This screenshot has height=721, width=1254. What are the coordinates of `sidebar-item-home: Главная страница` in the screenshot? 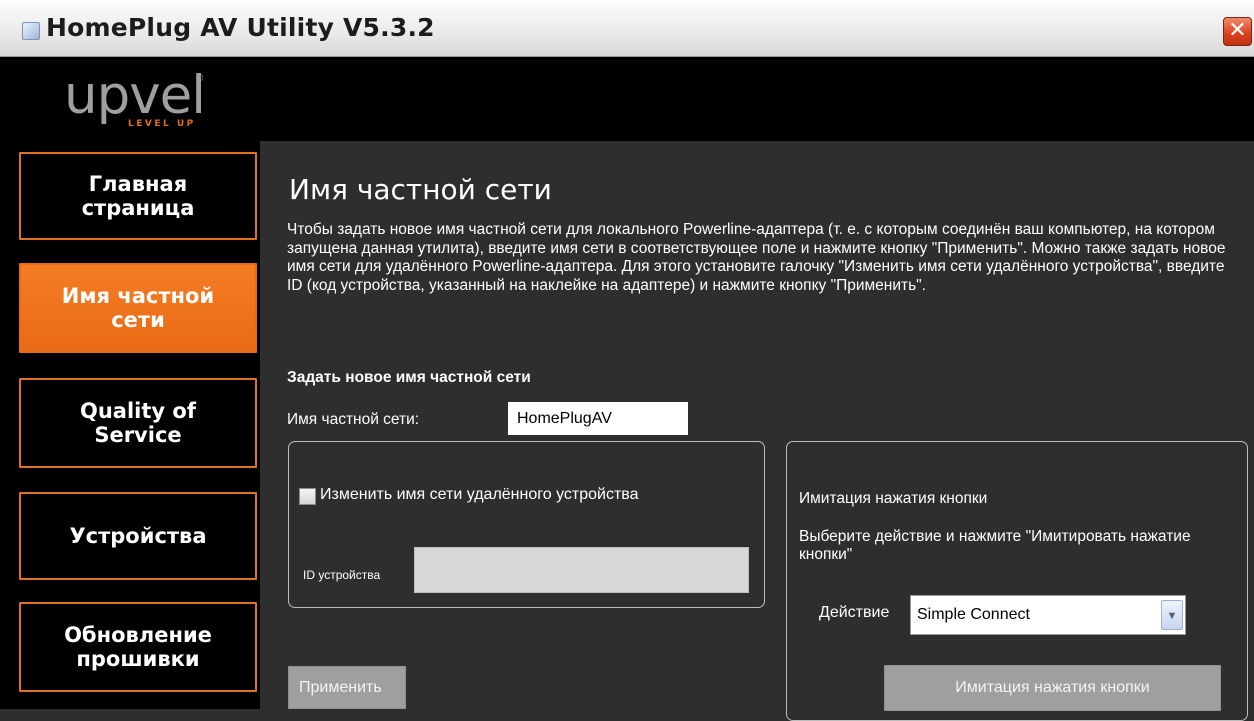 It's located at (138, 196).